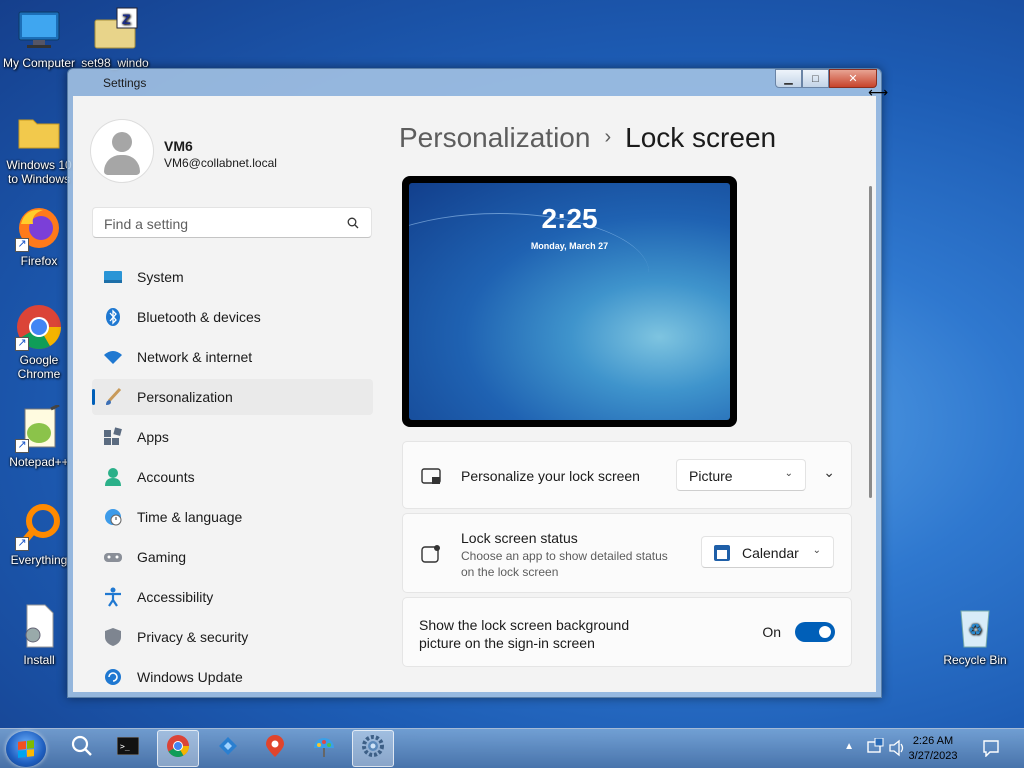 This screenshot has height=768, width=1024. I want to click on sidebar-item-privacy: Privacy & security, so click(232, 637).